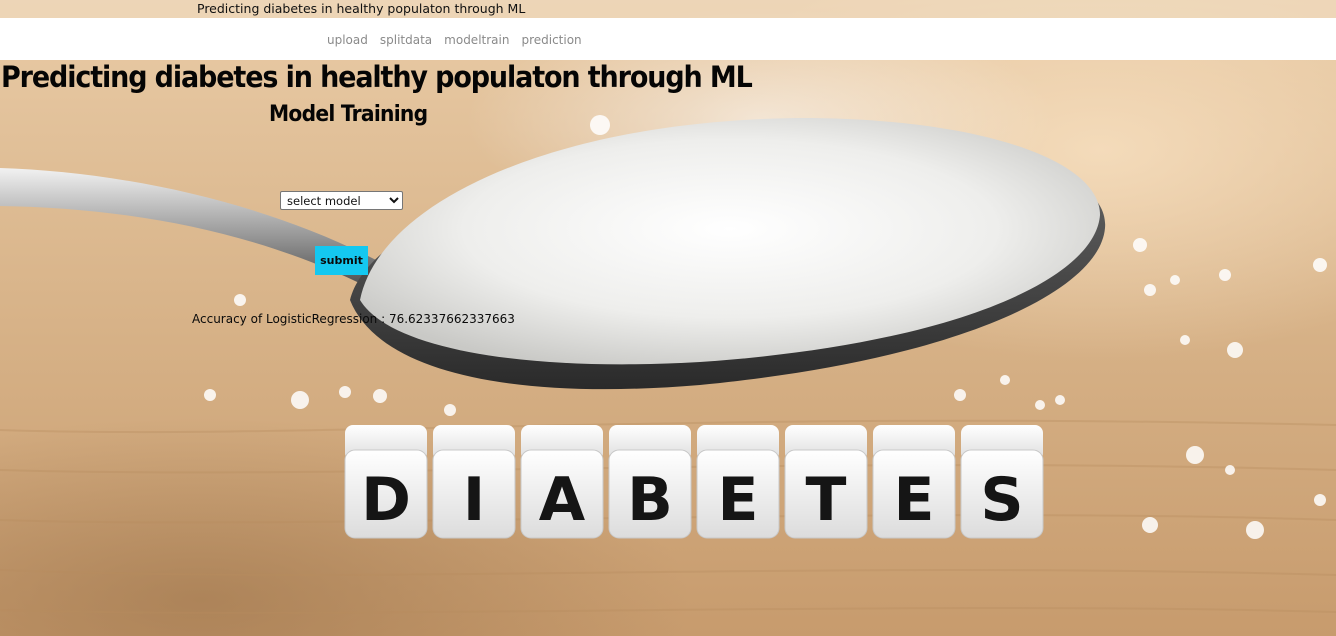 The height and width of the screenshot is (636, 1336). I want to click on nav-item-modeltrain: modeltrain, so click(476, 40).